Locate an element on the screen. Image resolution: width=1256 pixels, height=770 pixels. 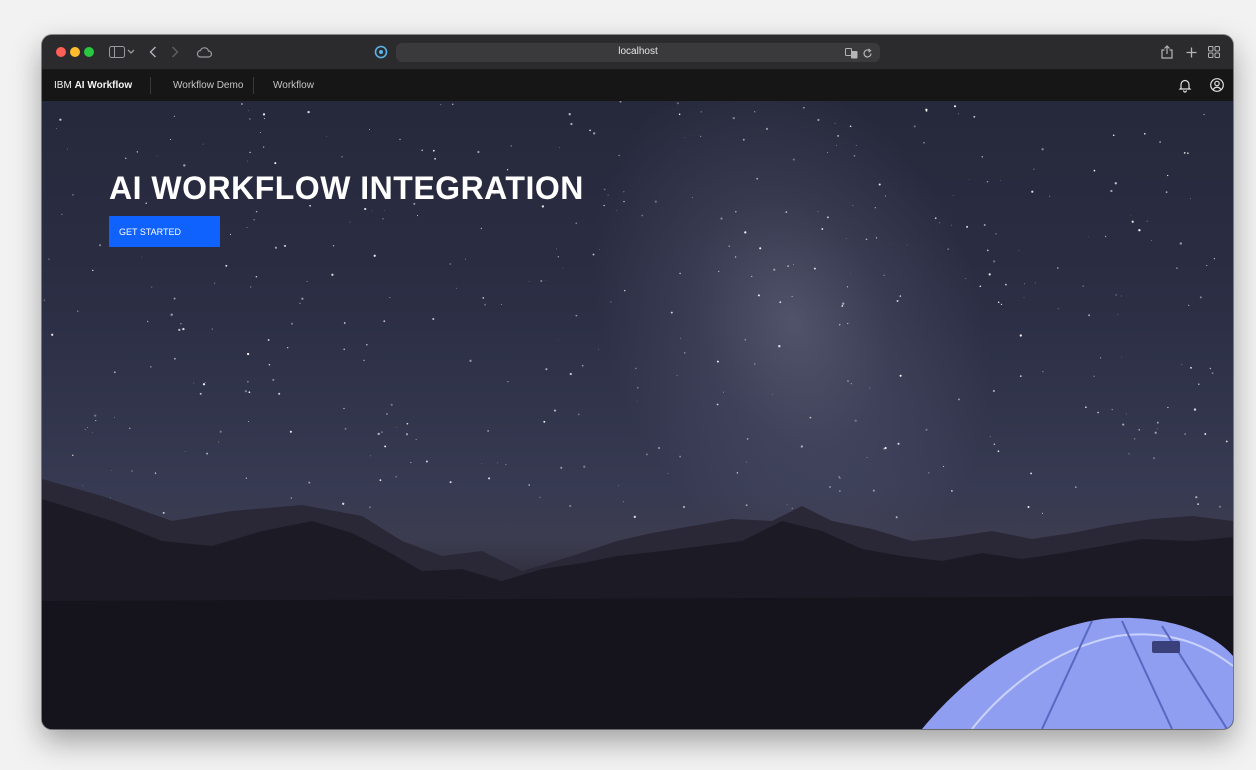
share-icon is located at coordinates (1167, 52).